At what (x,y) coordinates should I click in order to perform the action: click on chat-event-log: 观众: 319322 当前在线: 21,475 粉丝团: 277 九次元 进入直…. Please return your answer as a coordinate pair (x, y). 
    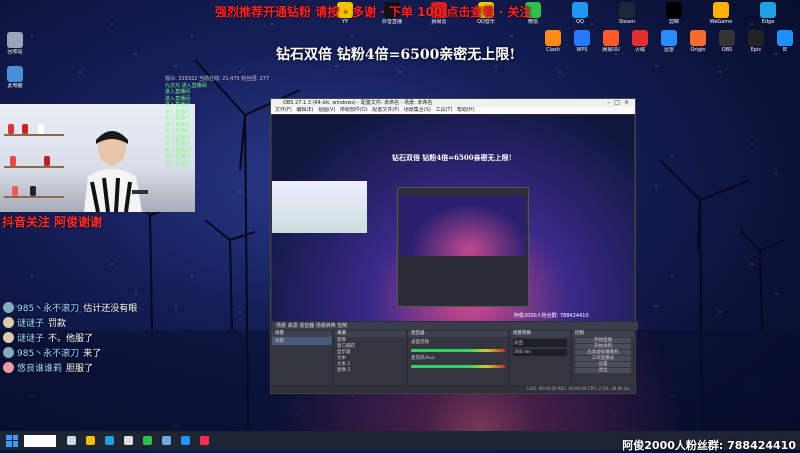
    Looking at the image, I should click on (220, 121).